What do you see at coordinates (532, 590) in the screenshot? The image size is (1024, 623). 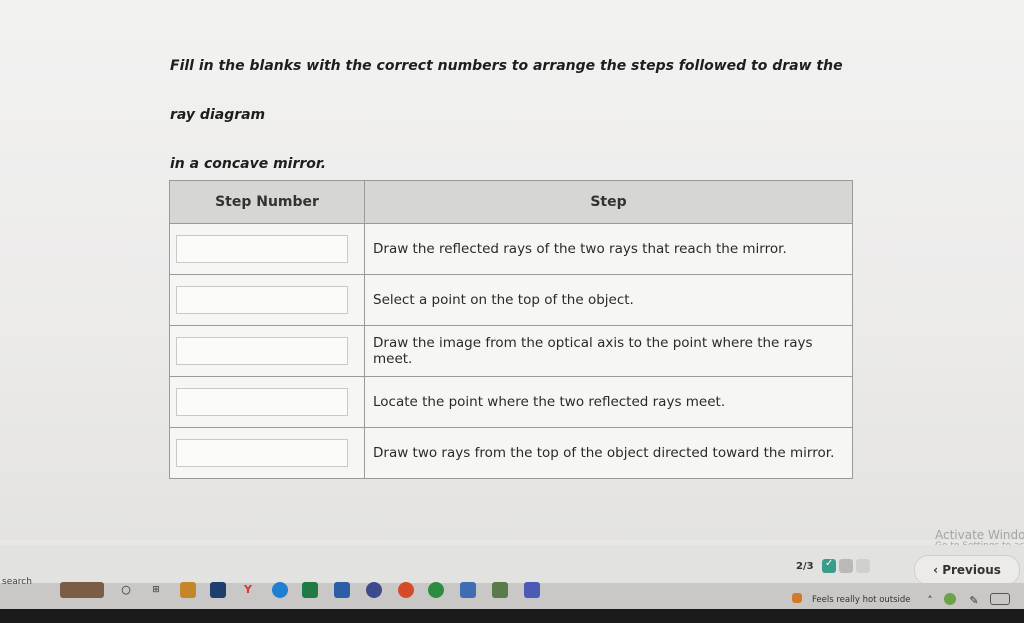 I see `teams-icon` at bounding box center [532, 590].